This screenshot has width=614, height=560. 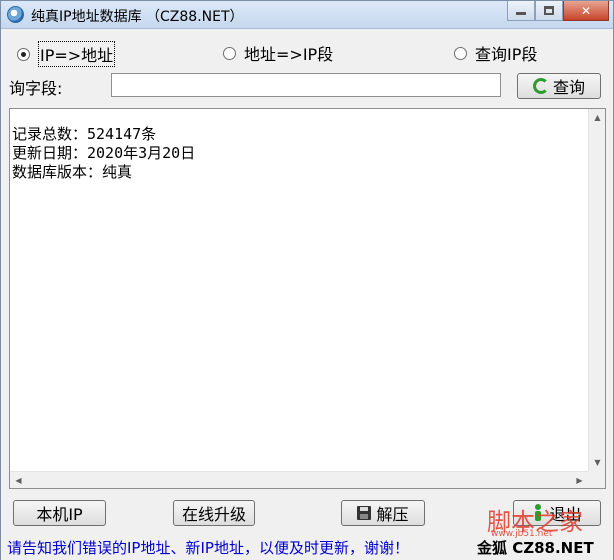 I want to click on local-ip-button: 本机IP, so click(x=59, y=513).